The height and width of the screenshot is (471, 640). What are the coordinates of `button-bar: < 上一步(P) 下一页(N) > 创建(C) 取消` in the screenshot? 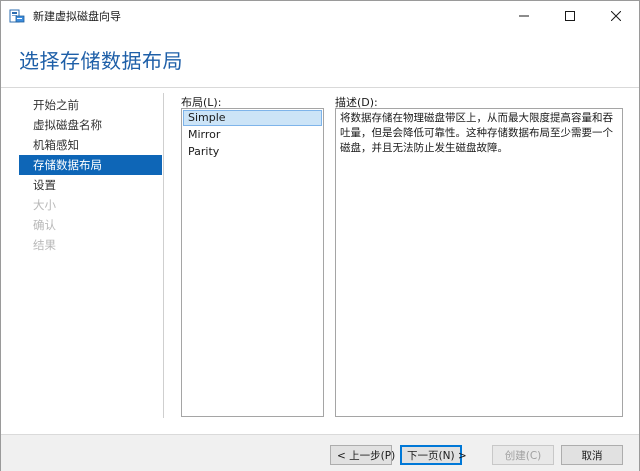 It's located at (320, 452).